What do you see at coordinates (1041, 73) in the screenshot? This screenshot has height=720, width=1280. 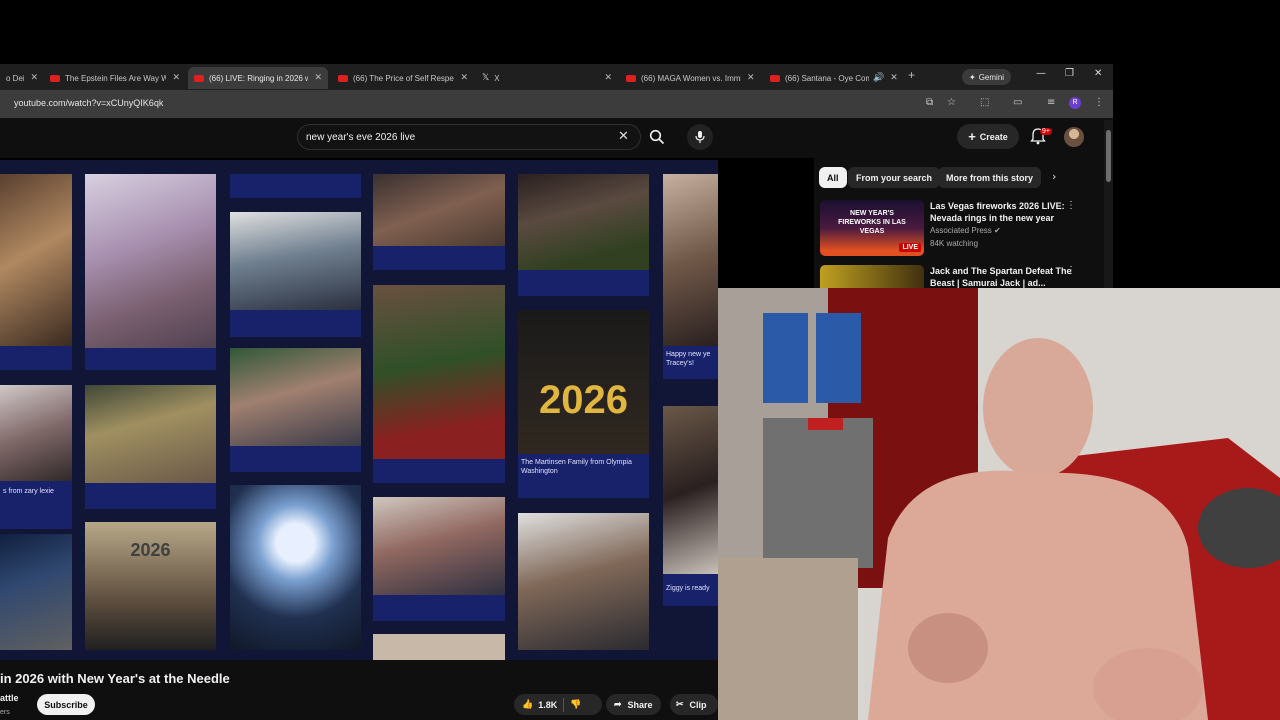 I see `minimize-window-icon: —` at bounding box center [1041, 73].